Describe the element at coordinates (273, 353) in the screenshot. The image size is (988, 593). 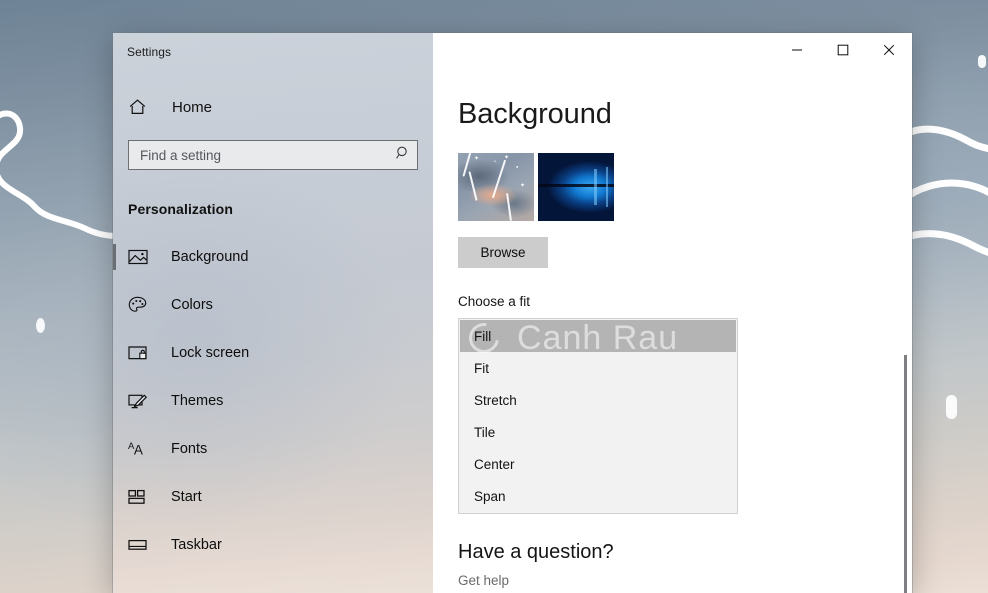
I see `sidebar-item-lock-screen: Lock screen` at that location.